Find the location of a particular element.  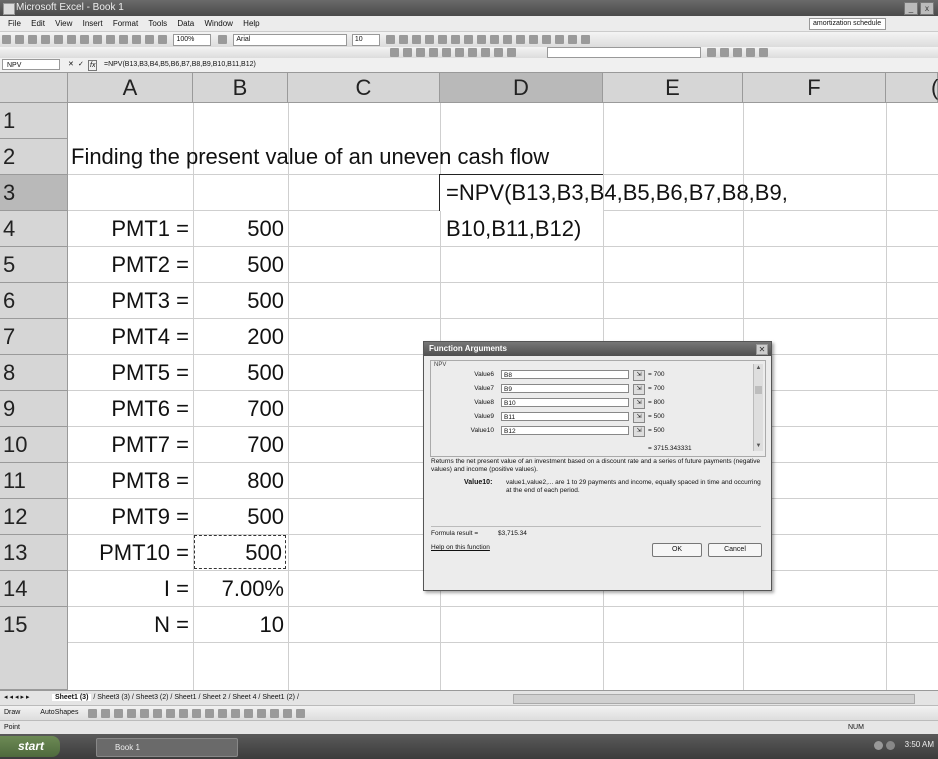

tab-sheet-4: Sheet 4 is located at coordinates (244, 697).